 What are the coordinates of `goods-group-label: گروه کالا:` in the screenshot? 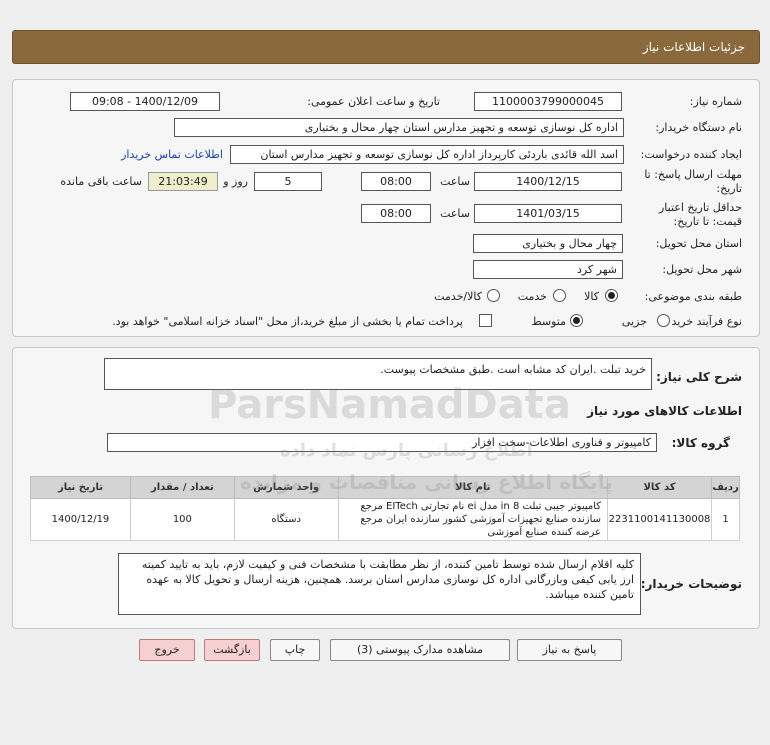 It's located at (700, 443).